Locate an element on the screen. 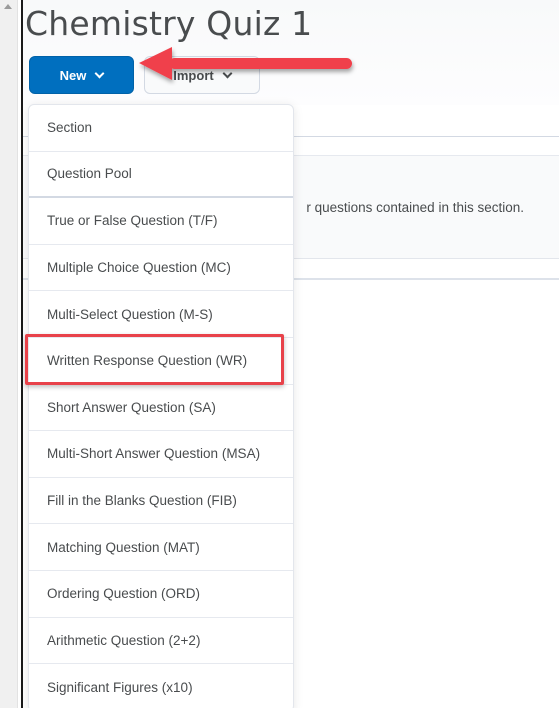 The height and width of the screenshot is (708, 559). menu-item-ordering: Ordering Question (ORD) is located at coordinates (161, 594).